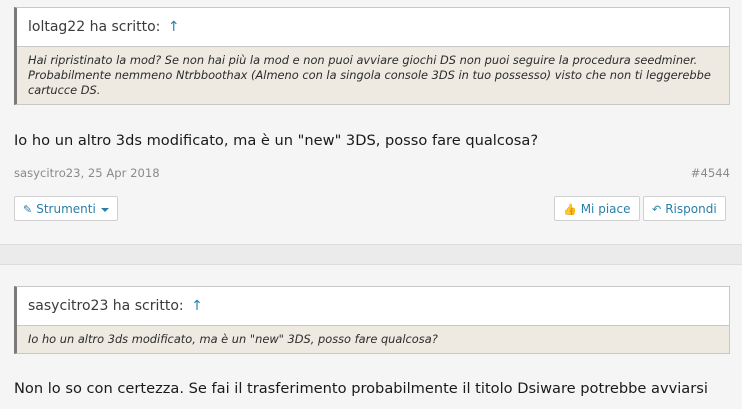  I want to click on thumbs-up-icon: 👍, so click(570, 209).